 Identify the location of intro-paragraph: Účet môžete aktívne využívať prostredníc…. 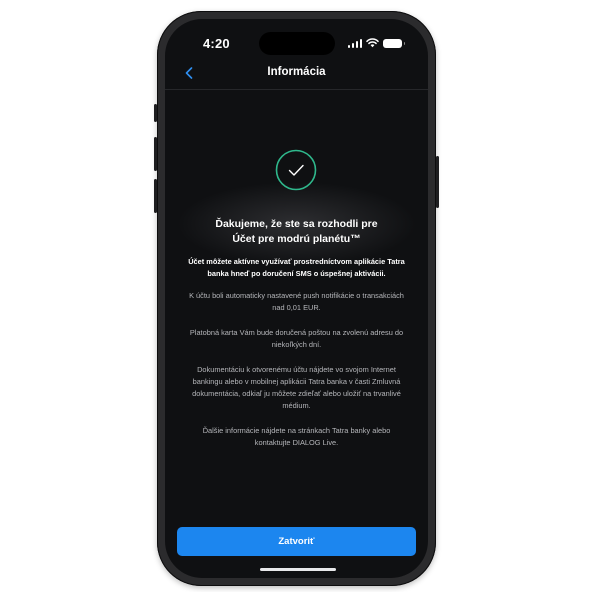
(296, 268).